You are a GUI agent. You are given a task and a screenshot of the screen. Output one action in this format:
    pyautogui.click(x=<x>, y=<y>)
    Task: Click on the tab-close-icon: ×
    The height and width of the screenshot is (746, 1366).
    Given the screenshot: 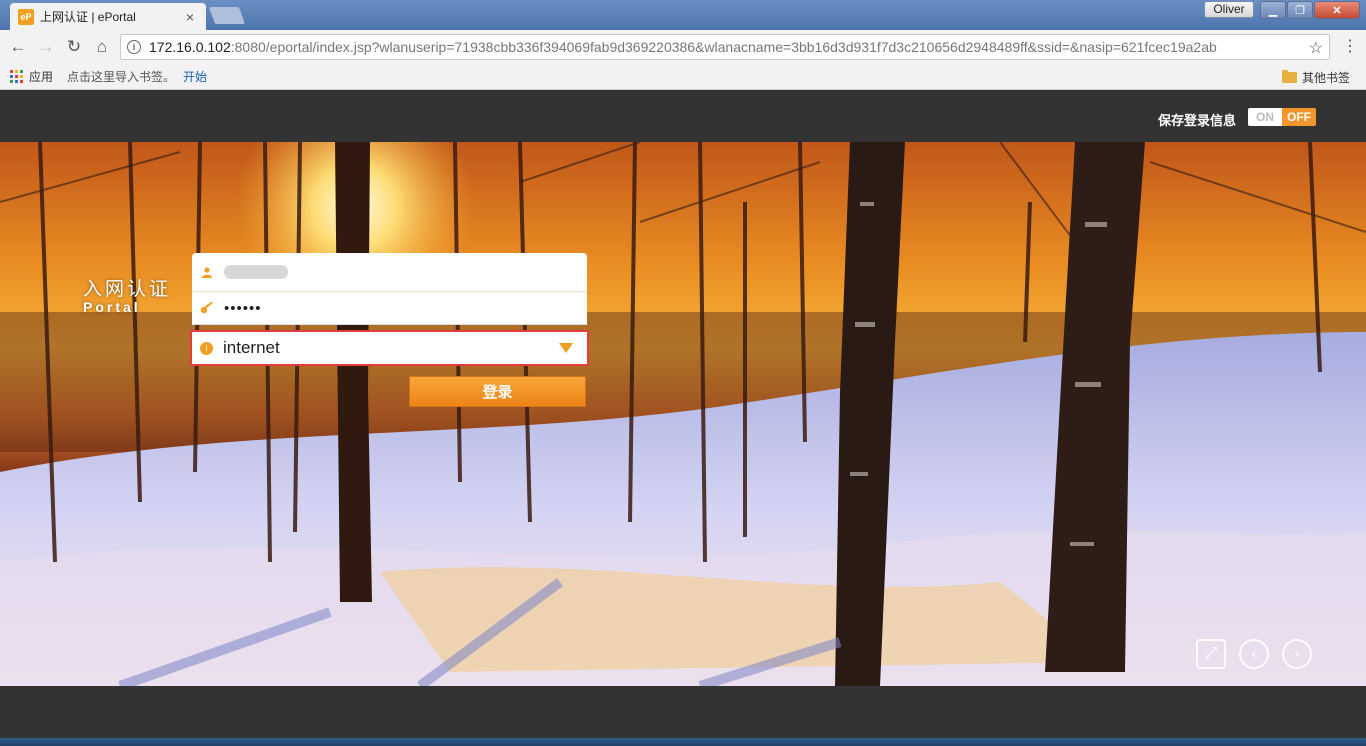 What is the action you would take?
    pyautogui.click(x=190, y=17)
    